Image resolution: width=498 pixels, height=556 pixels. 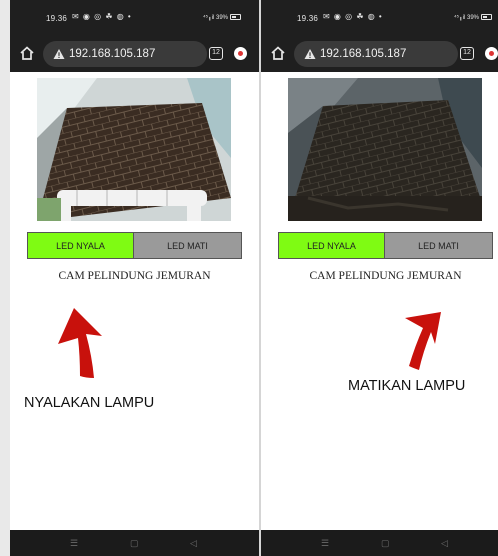 I want to click on annotation-caption: MATIKAN LAMPU, so click(x=407, y=386).